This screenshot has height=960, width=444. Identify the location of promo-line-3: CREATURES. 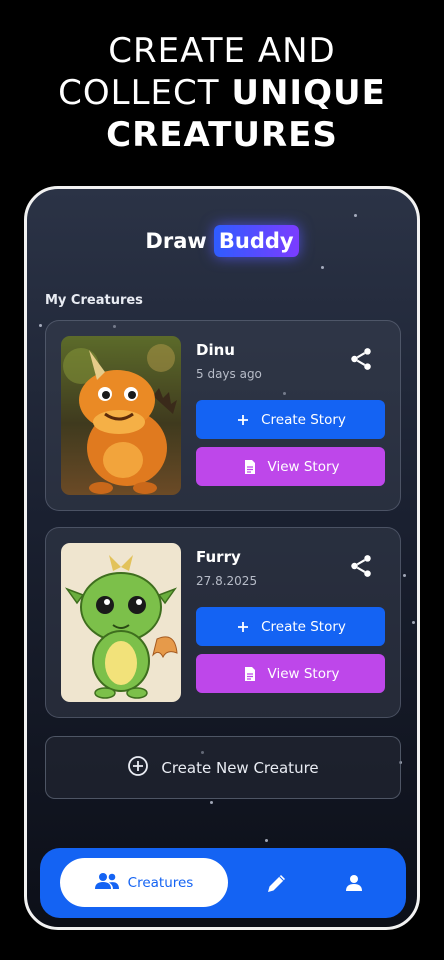
(222, 135).